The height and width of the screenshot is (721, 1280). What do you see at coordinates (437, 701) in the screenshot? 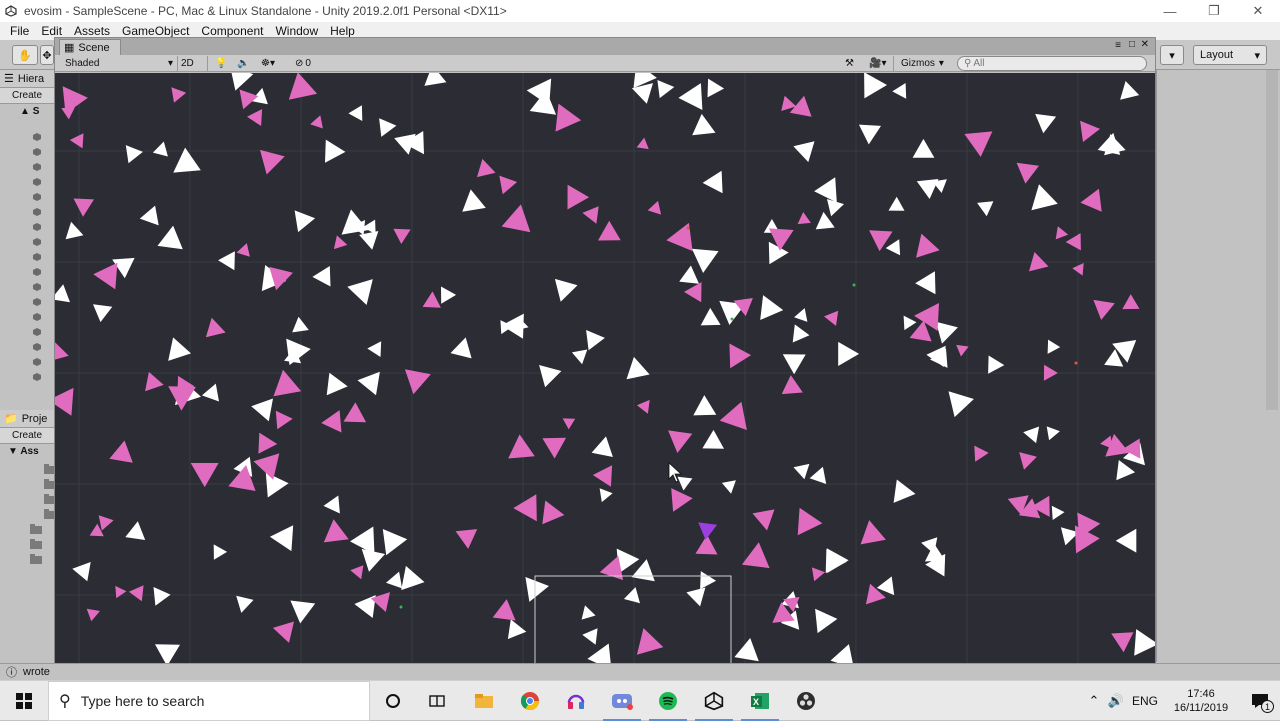
I see `task-view-icon` at bounding box center [437, 701].